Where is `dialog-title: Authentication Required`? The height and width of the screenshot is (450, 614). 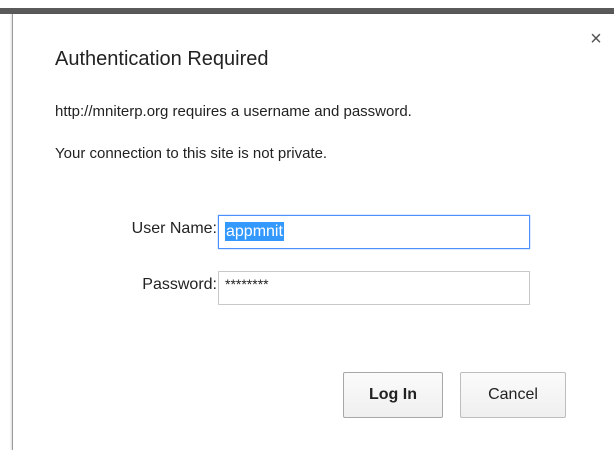
dialog-title: Authentication Required is located at coordinates (162, 59).